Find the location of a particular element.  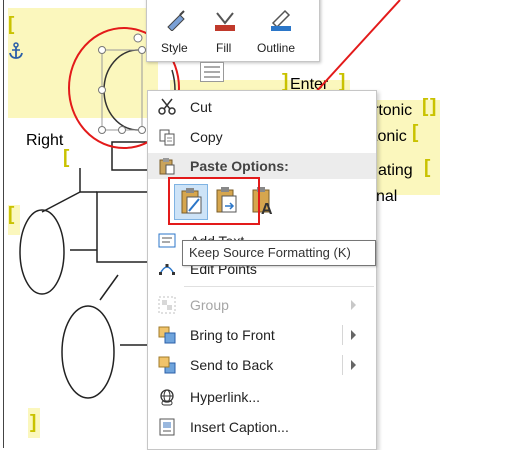

fill-button: Fill is located at coordinates (225, 30).